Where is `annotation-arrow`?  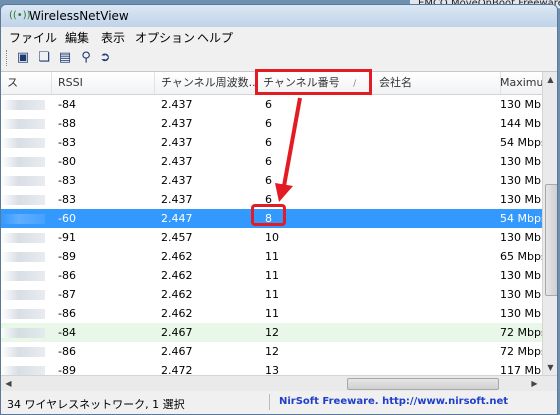
annotation-arrow is located at coordinates (288, 149).